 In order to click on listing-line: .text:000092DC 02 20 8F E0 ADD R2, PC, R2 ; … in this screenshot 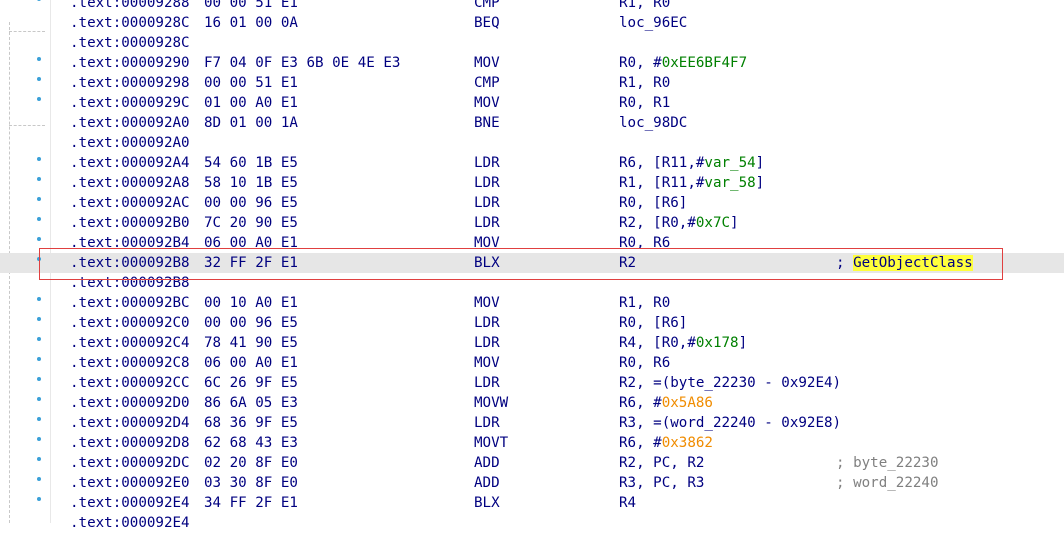, I will do `click(532, 463)`.